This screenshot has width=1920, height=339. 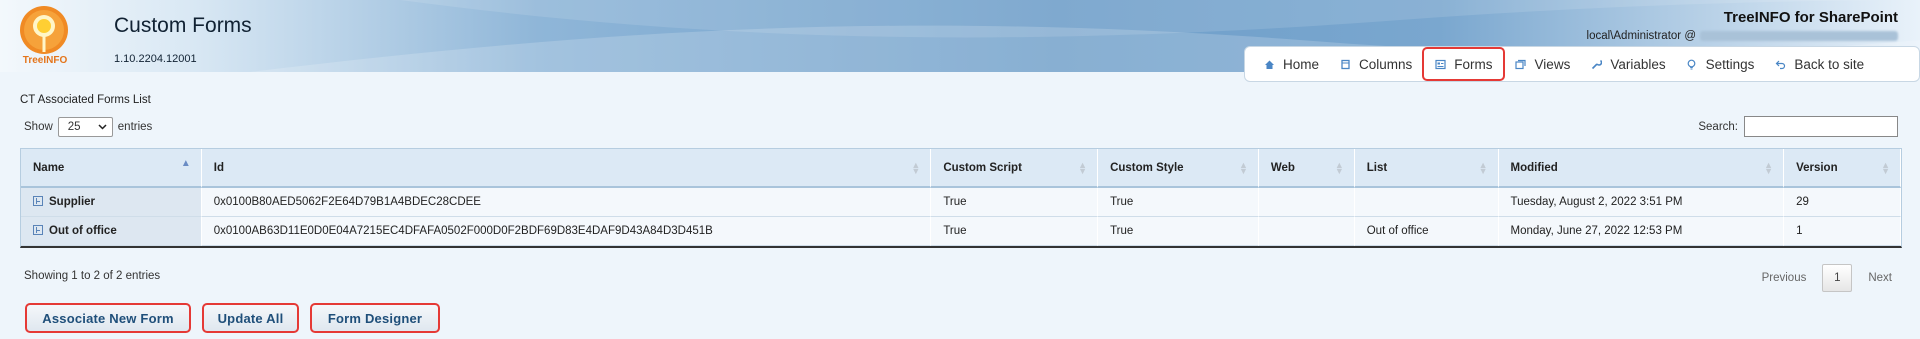 I want to click on entries-label: entries, so click(x=135, y=127).